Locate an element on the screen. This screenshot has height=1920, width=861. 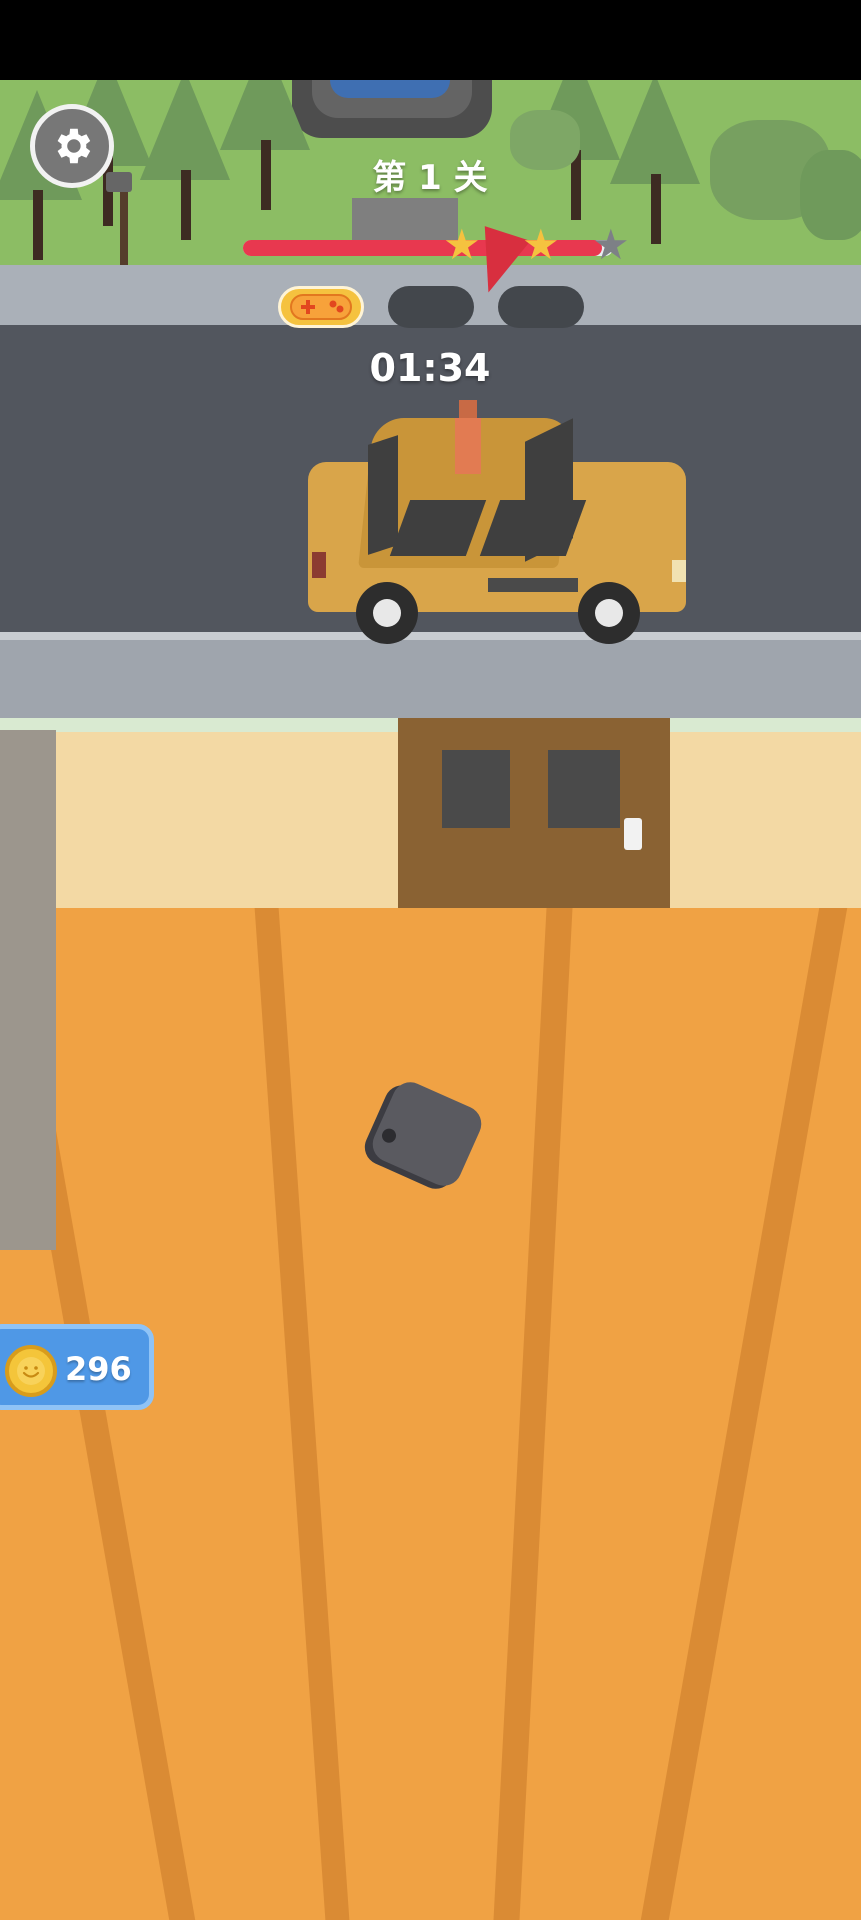
gear-icon is located at coordinates (74, 146).